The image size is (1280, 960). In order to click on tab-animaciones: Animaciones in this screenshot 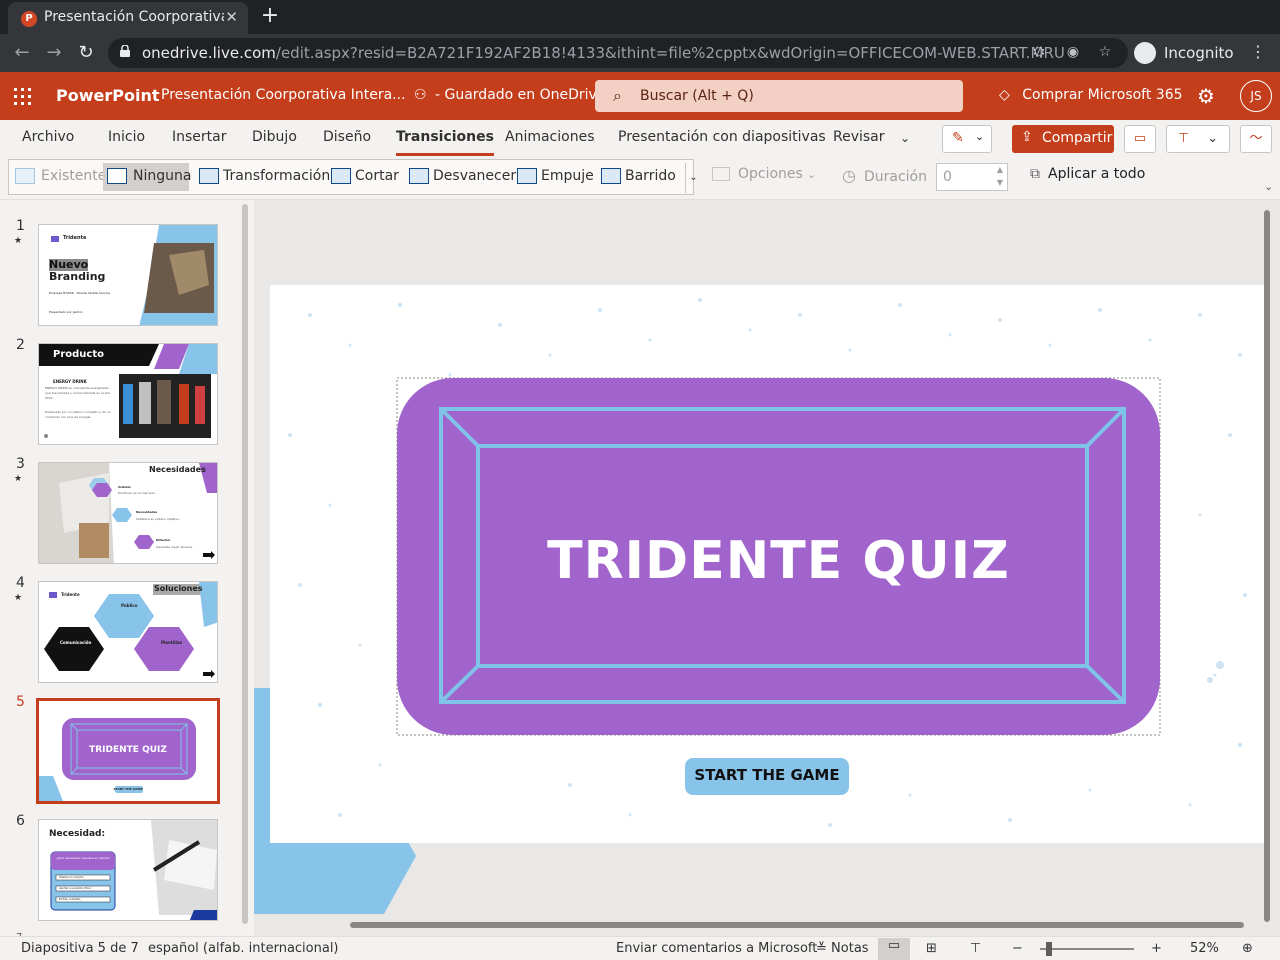, I will do `click(550, 137)`.